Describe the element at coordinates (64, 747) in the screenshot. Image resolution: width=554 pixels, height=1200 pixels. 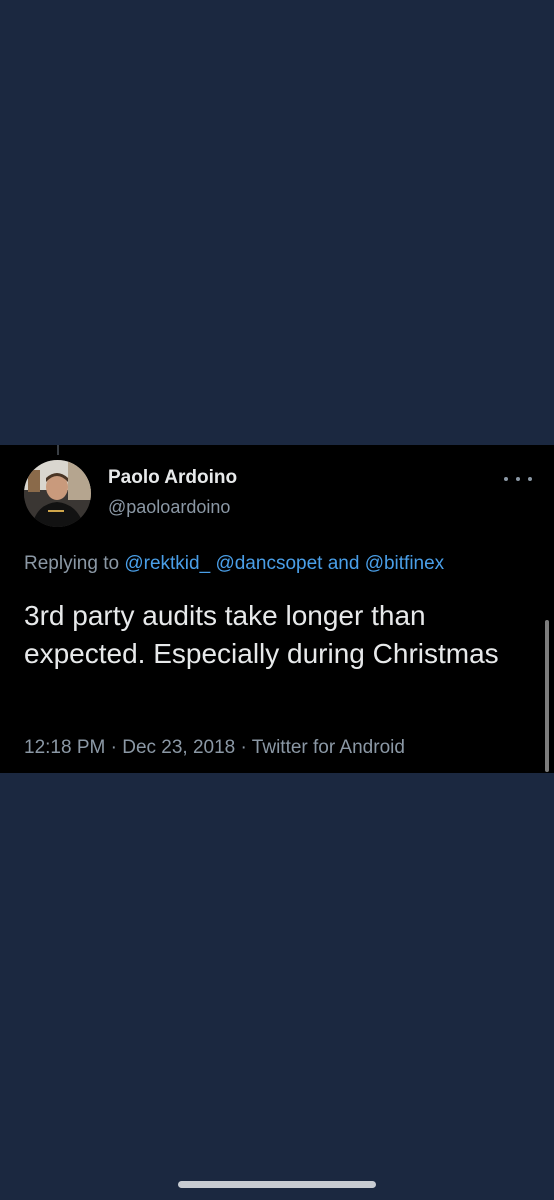
I see `tweet-time: 12:18 PM` at that location.